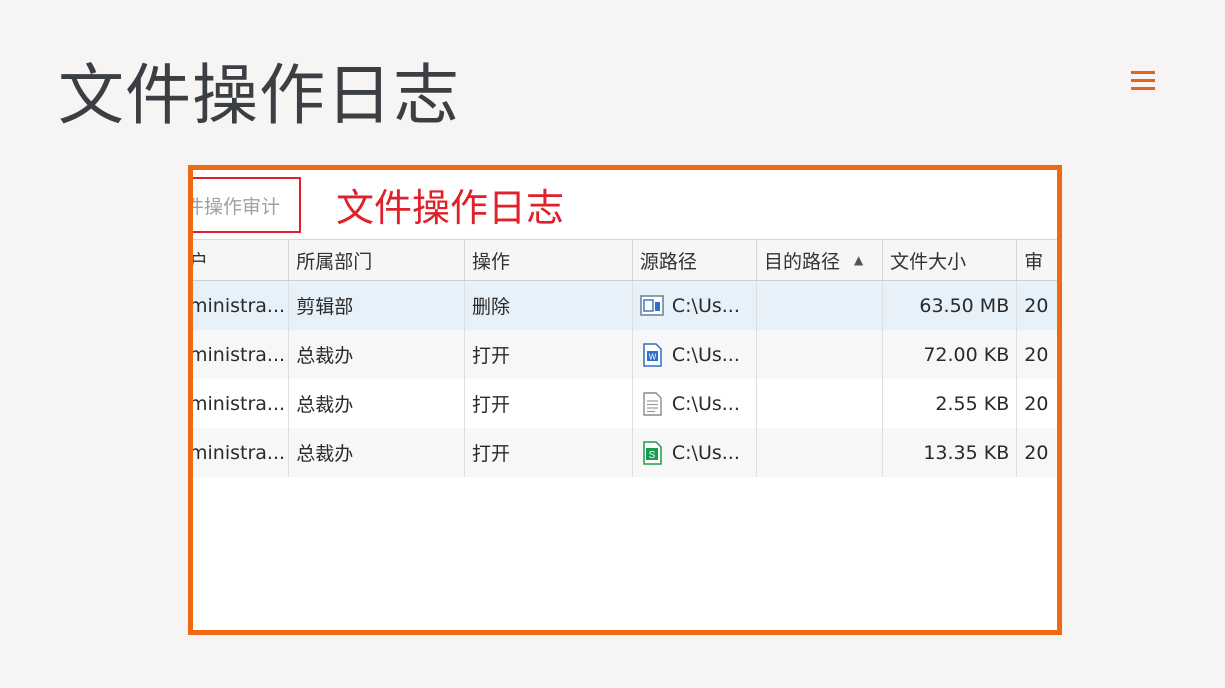 The image size is (1225, 688). What do you see at coordinates (652, 404) in the screenshot?
I see `text-file-icon` at bounding box center [652, 404].